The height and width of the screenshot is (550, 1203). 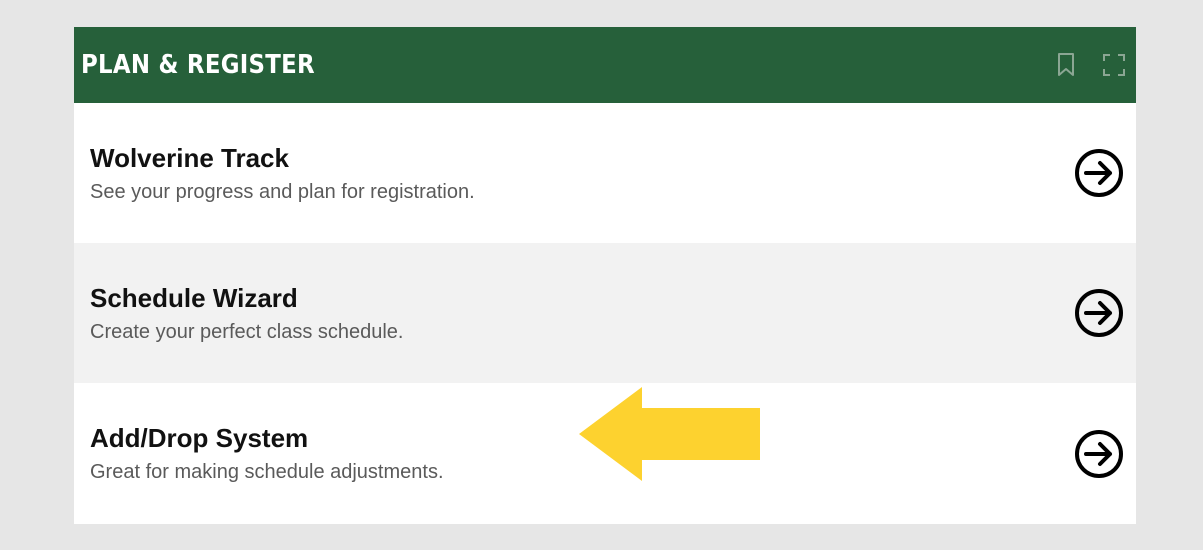 What do you see at coordinates (267, 472) in the screenshot?
I see `menu-item-description: Great for making schedule adjustments.` at bounding box center [267, 472].